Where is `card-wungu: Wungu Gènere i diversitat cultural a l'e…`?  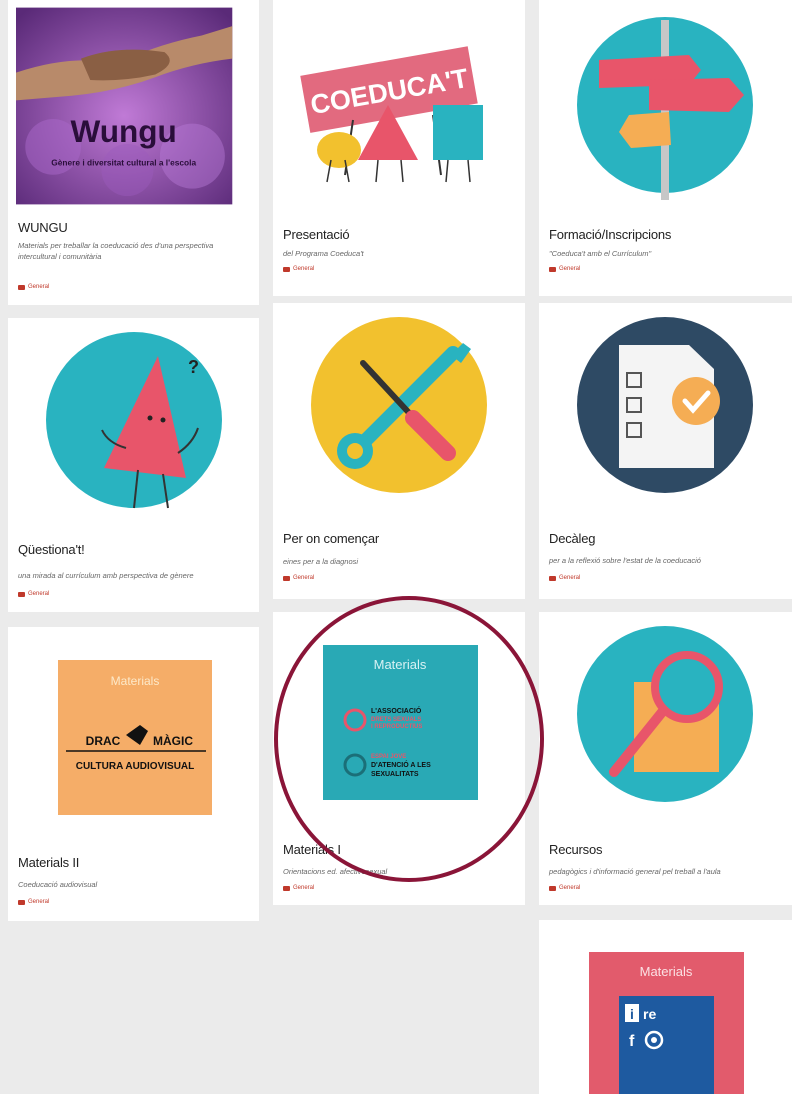
card-wungu: Wungu Gènere i diversitat cultural a l'e… is located at coordinates (133, 152).